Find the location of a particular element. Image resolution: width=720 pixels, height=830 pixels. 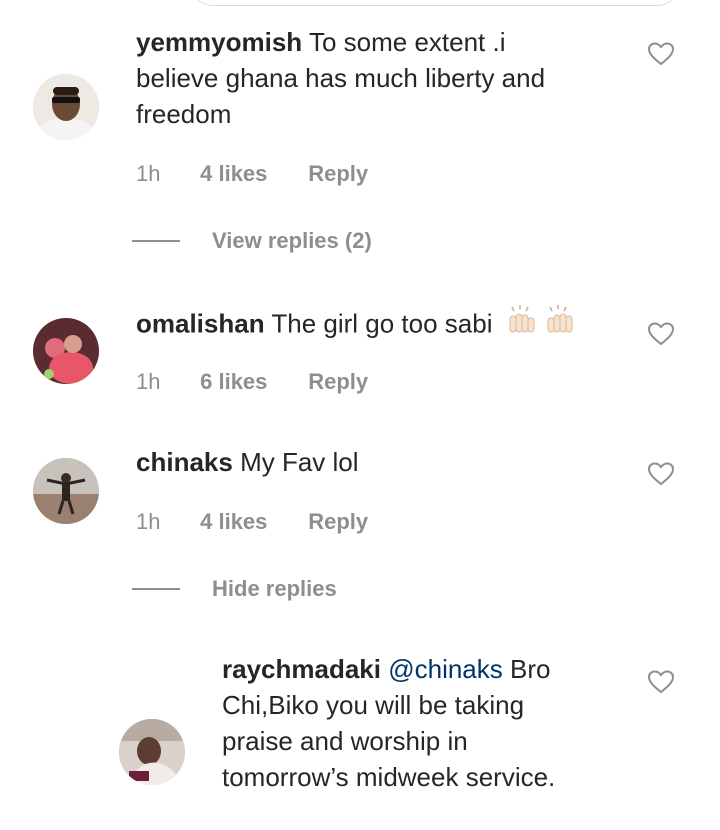

hide-replies-toggle: Hide replies is located at coordinates (234, 589).